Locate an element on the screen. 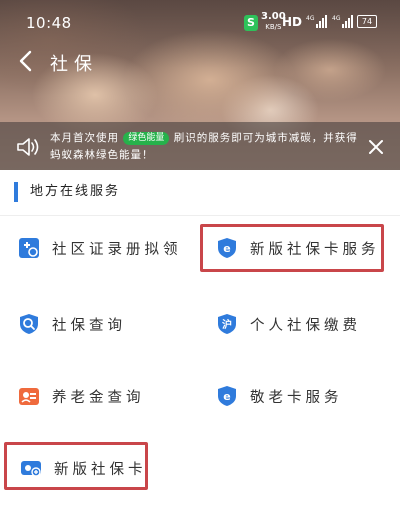 Image resolution: width=400 pixels, height=511 pixels. hu-shield-icon: 沪 is located at coordinates (227, 324).